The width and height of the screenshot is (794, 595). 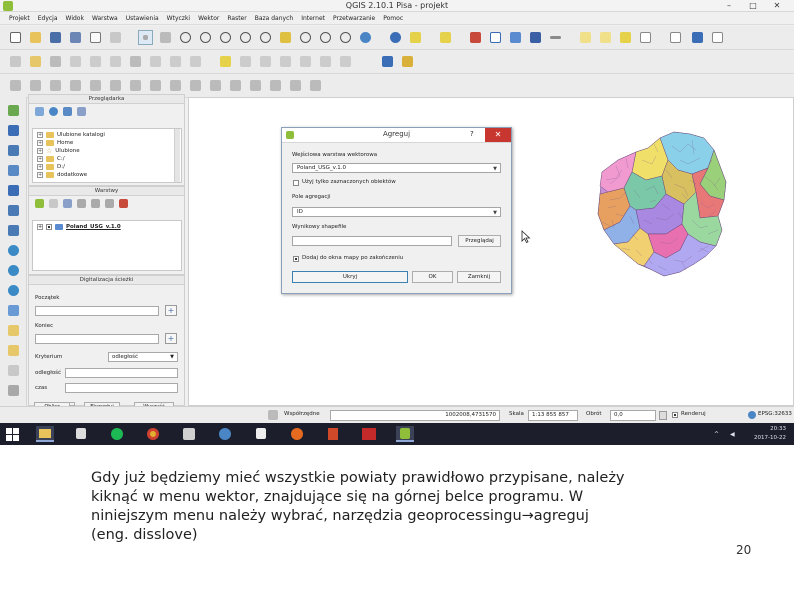 I want to click on end-pick-button: +, so click(x=171, y=338).